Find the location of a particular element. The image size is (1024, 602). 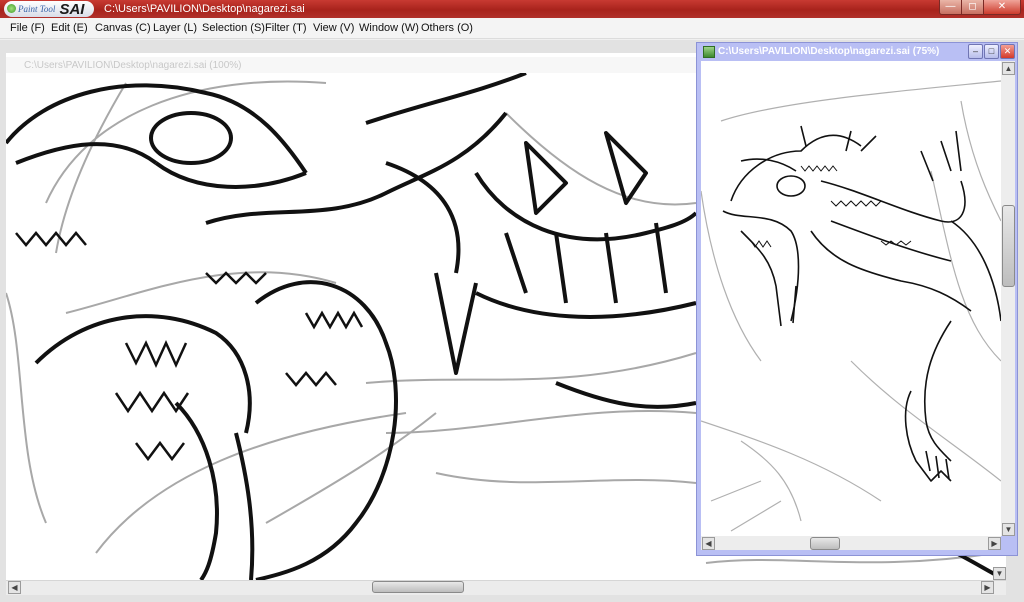

navigator-vscroll-thumb is located at coordinates (1008, 246).